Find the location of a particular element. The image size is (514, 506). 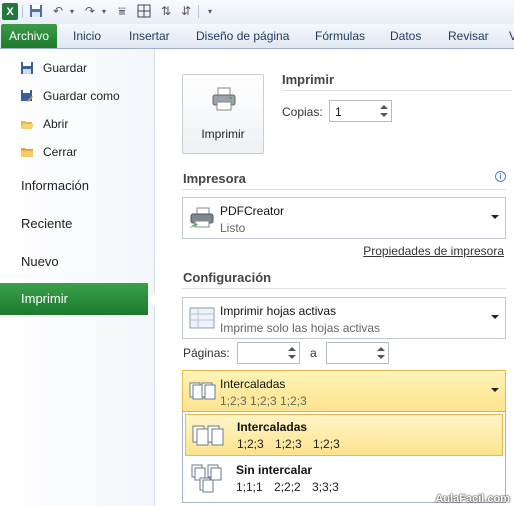

printer-heading: Impresora is located at coordinates (214, 178).